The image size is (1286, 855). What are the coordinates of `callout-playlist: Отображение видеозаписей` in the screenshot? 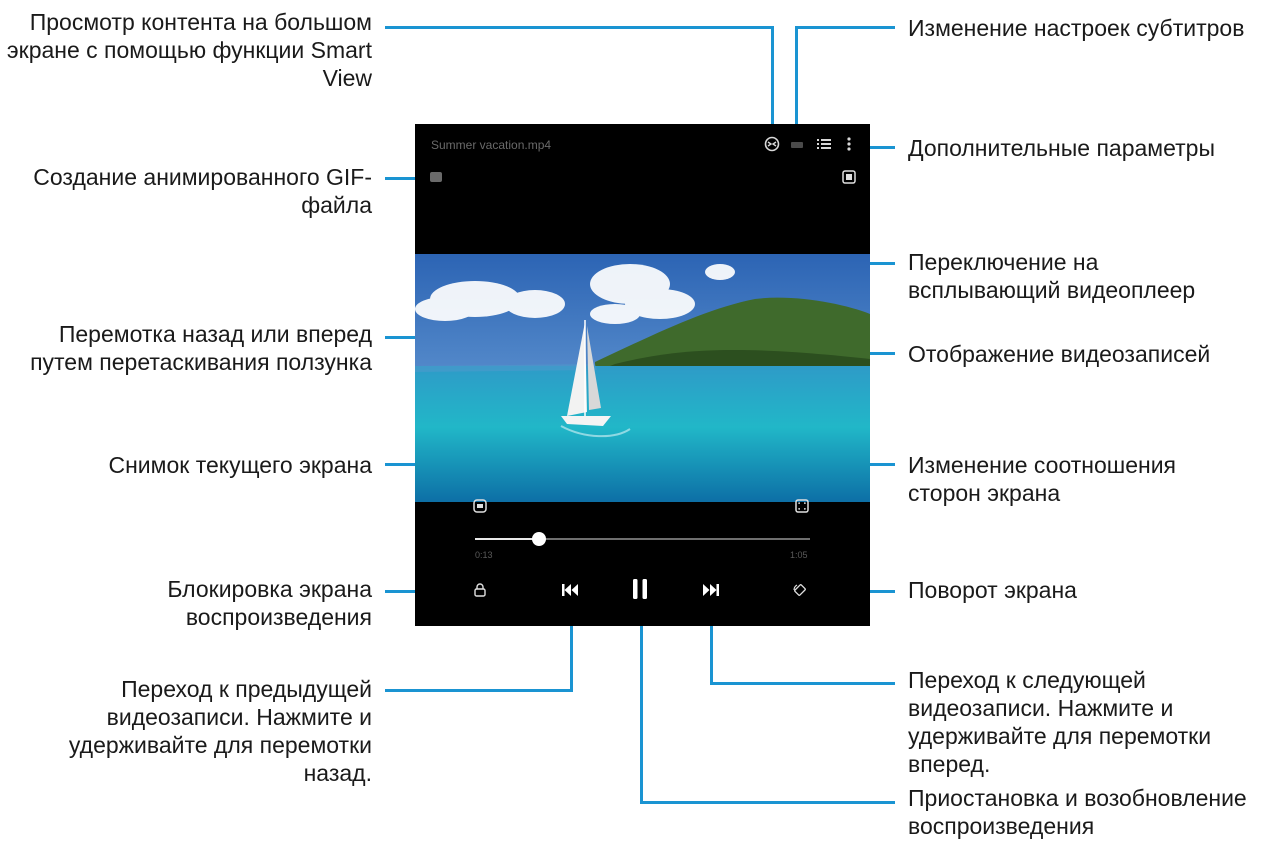 It's located at (1059, 354).